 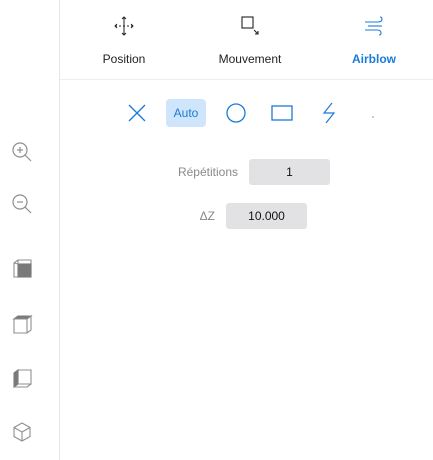 I want to click on view-cube-top-icon, so click(x=22, y=325).